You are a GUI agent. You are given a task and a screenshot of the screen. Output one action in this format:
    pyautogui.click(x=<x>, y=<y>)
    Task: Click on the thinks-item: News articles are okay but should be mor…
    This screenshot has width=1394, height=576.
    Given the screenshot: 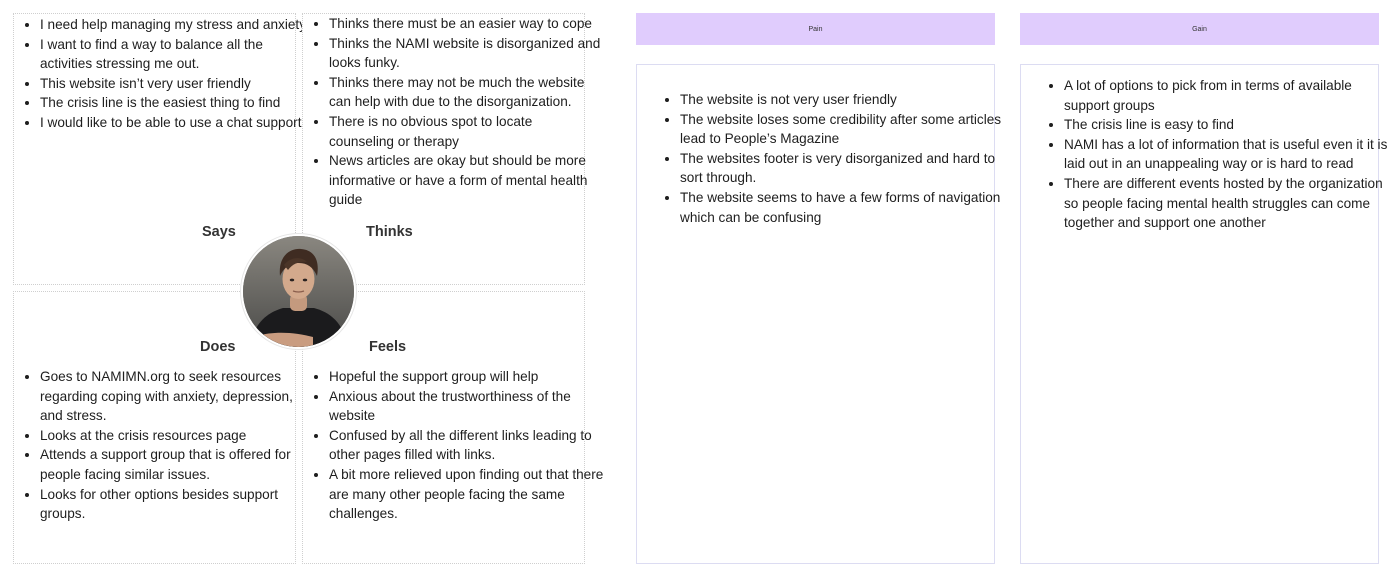 What is the action you would take?
    pyautogui.click(x=465, y=180)
    